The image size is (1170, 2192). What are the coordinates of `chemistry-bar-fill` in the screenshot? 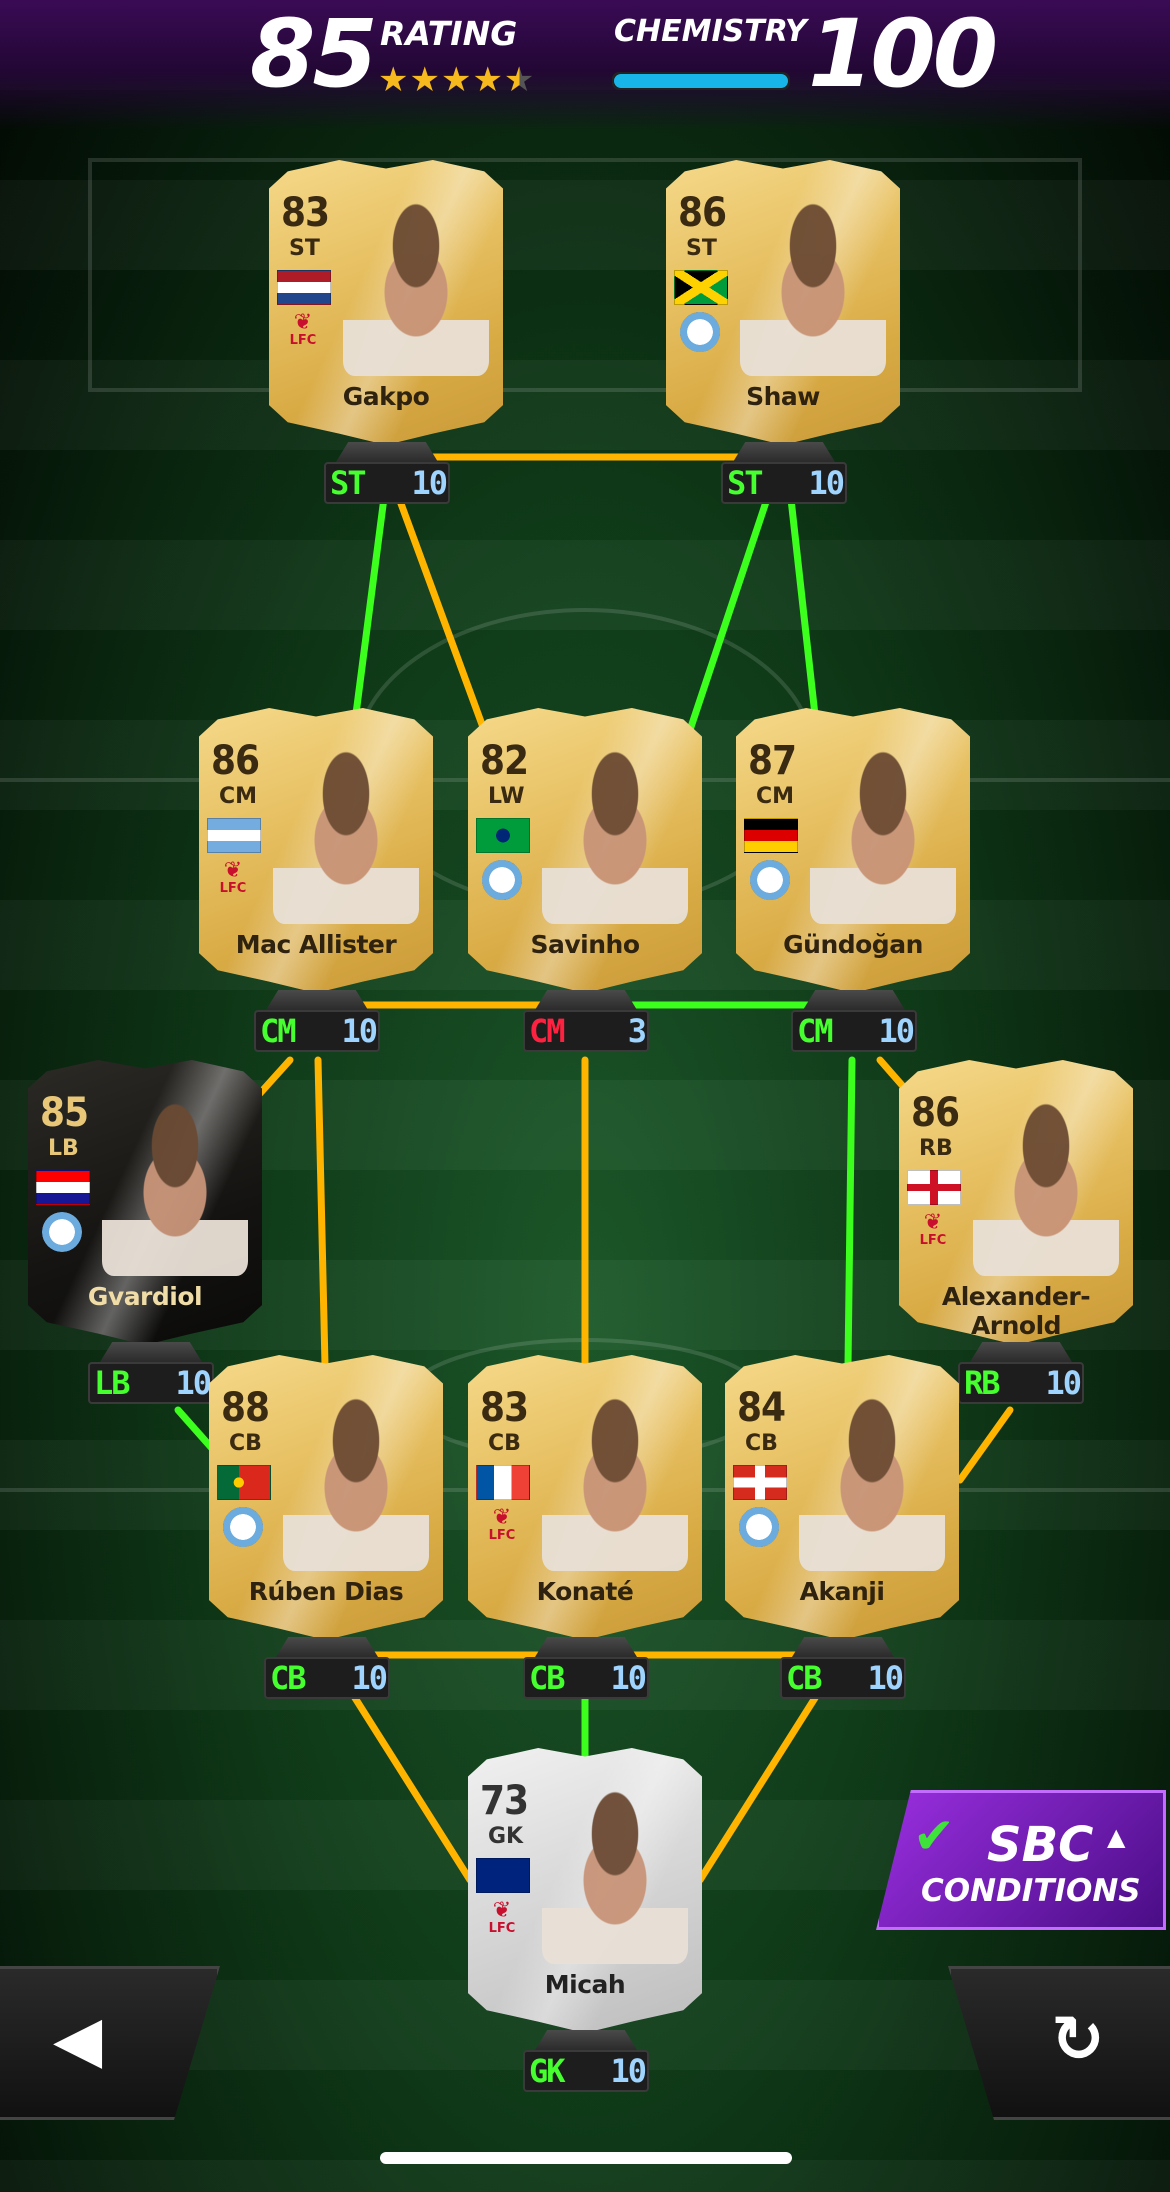 It's located at (701, 81).